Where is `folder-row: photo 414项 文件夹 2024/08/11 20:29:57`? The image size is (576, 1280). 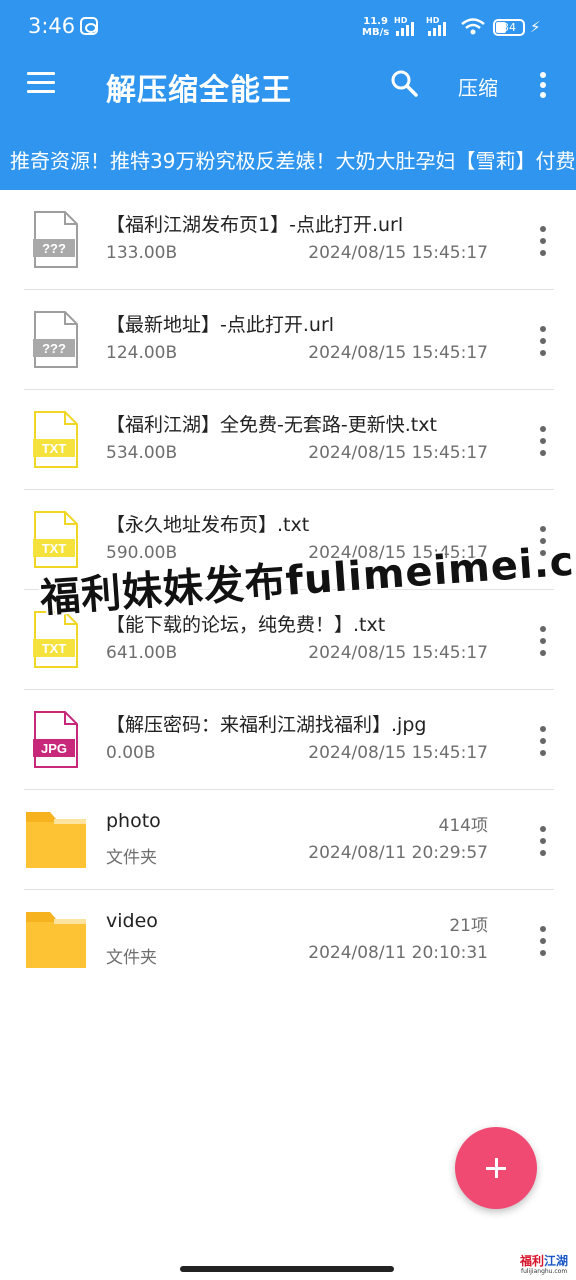
folder-row: photo 414项 文件夹 2024/08/11 20:29:57 is located at coordinates (288, 840).